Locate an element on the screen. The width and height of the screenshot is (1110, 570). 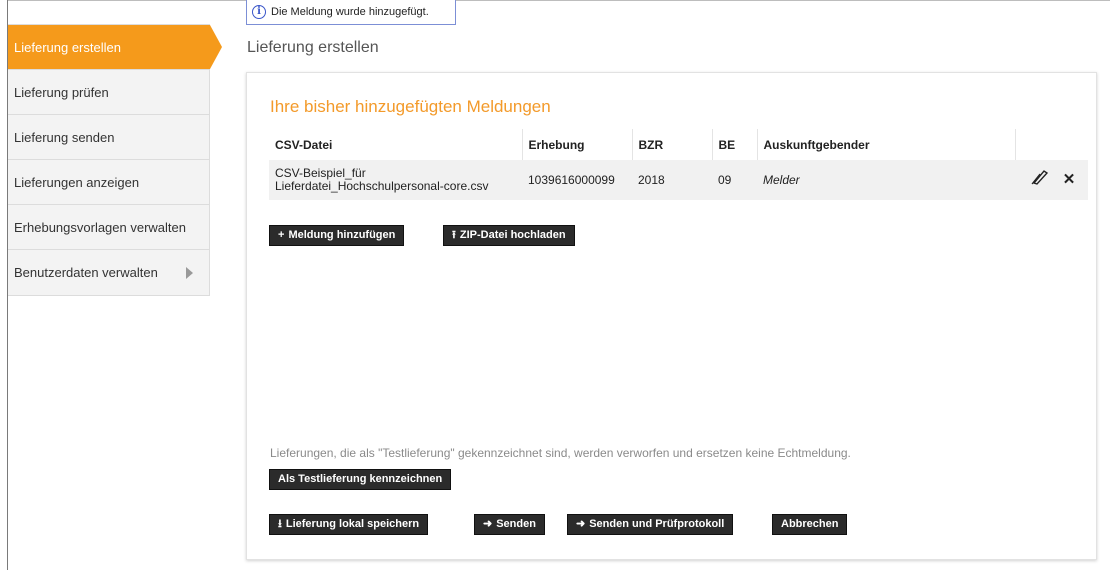
upload-zip-label: ZIP-Datei hochladen is located at coordinates (512, 235).